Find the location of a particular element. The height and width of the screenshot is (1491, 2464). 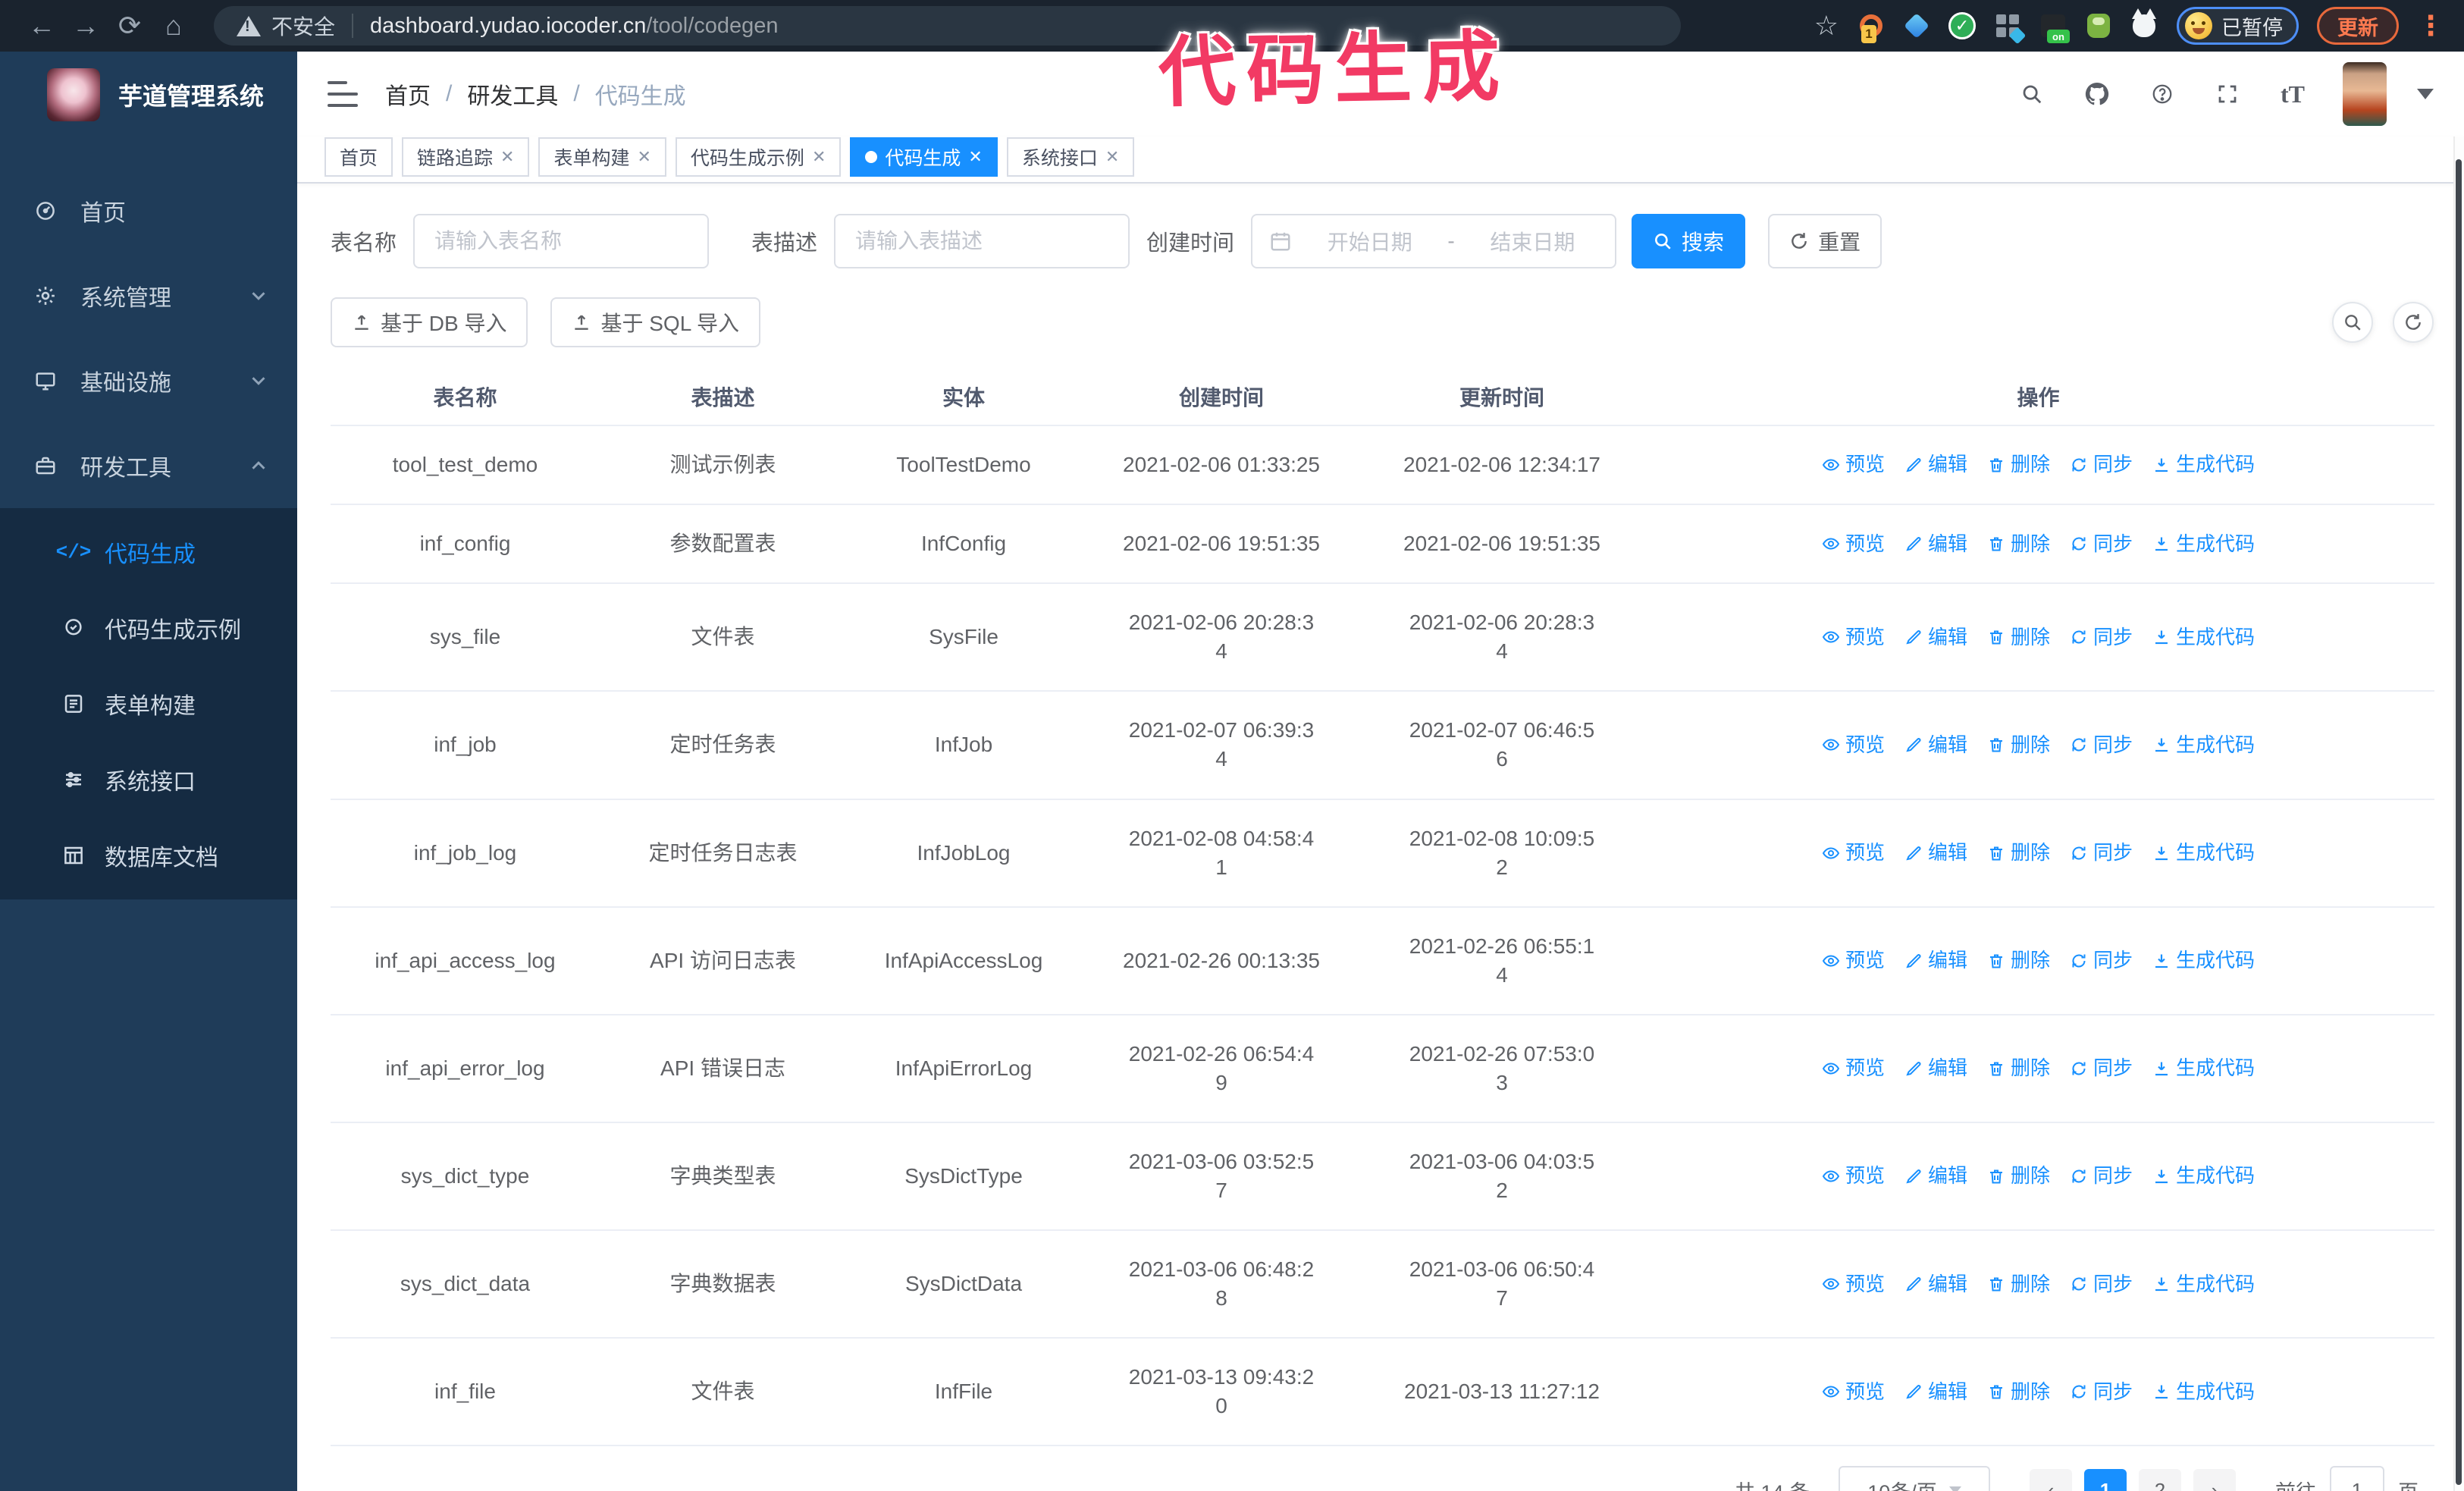

tab-0: 首页 is located at coordinates (358, 157).